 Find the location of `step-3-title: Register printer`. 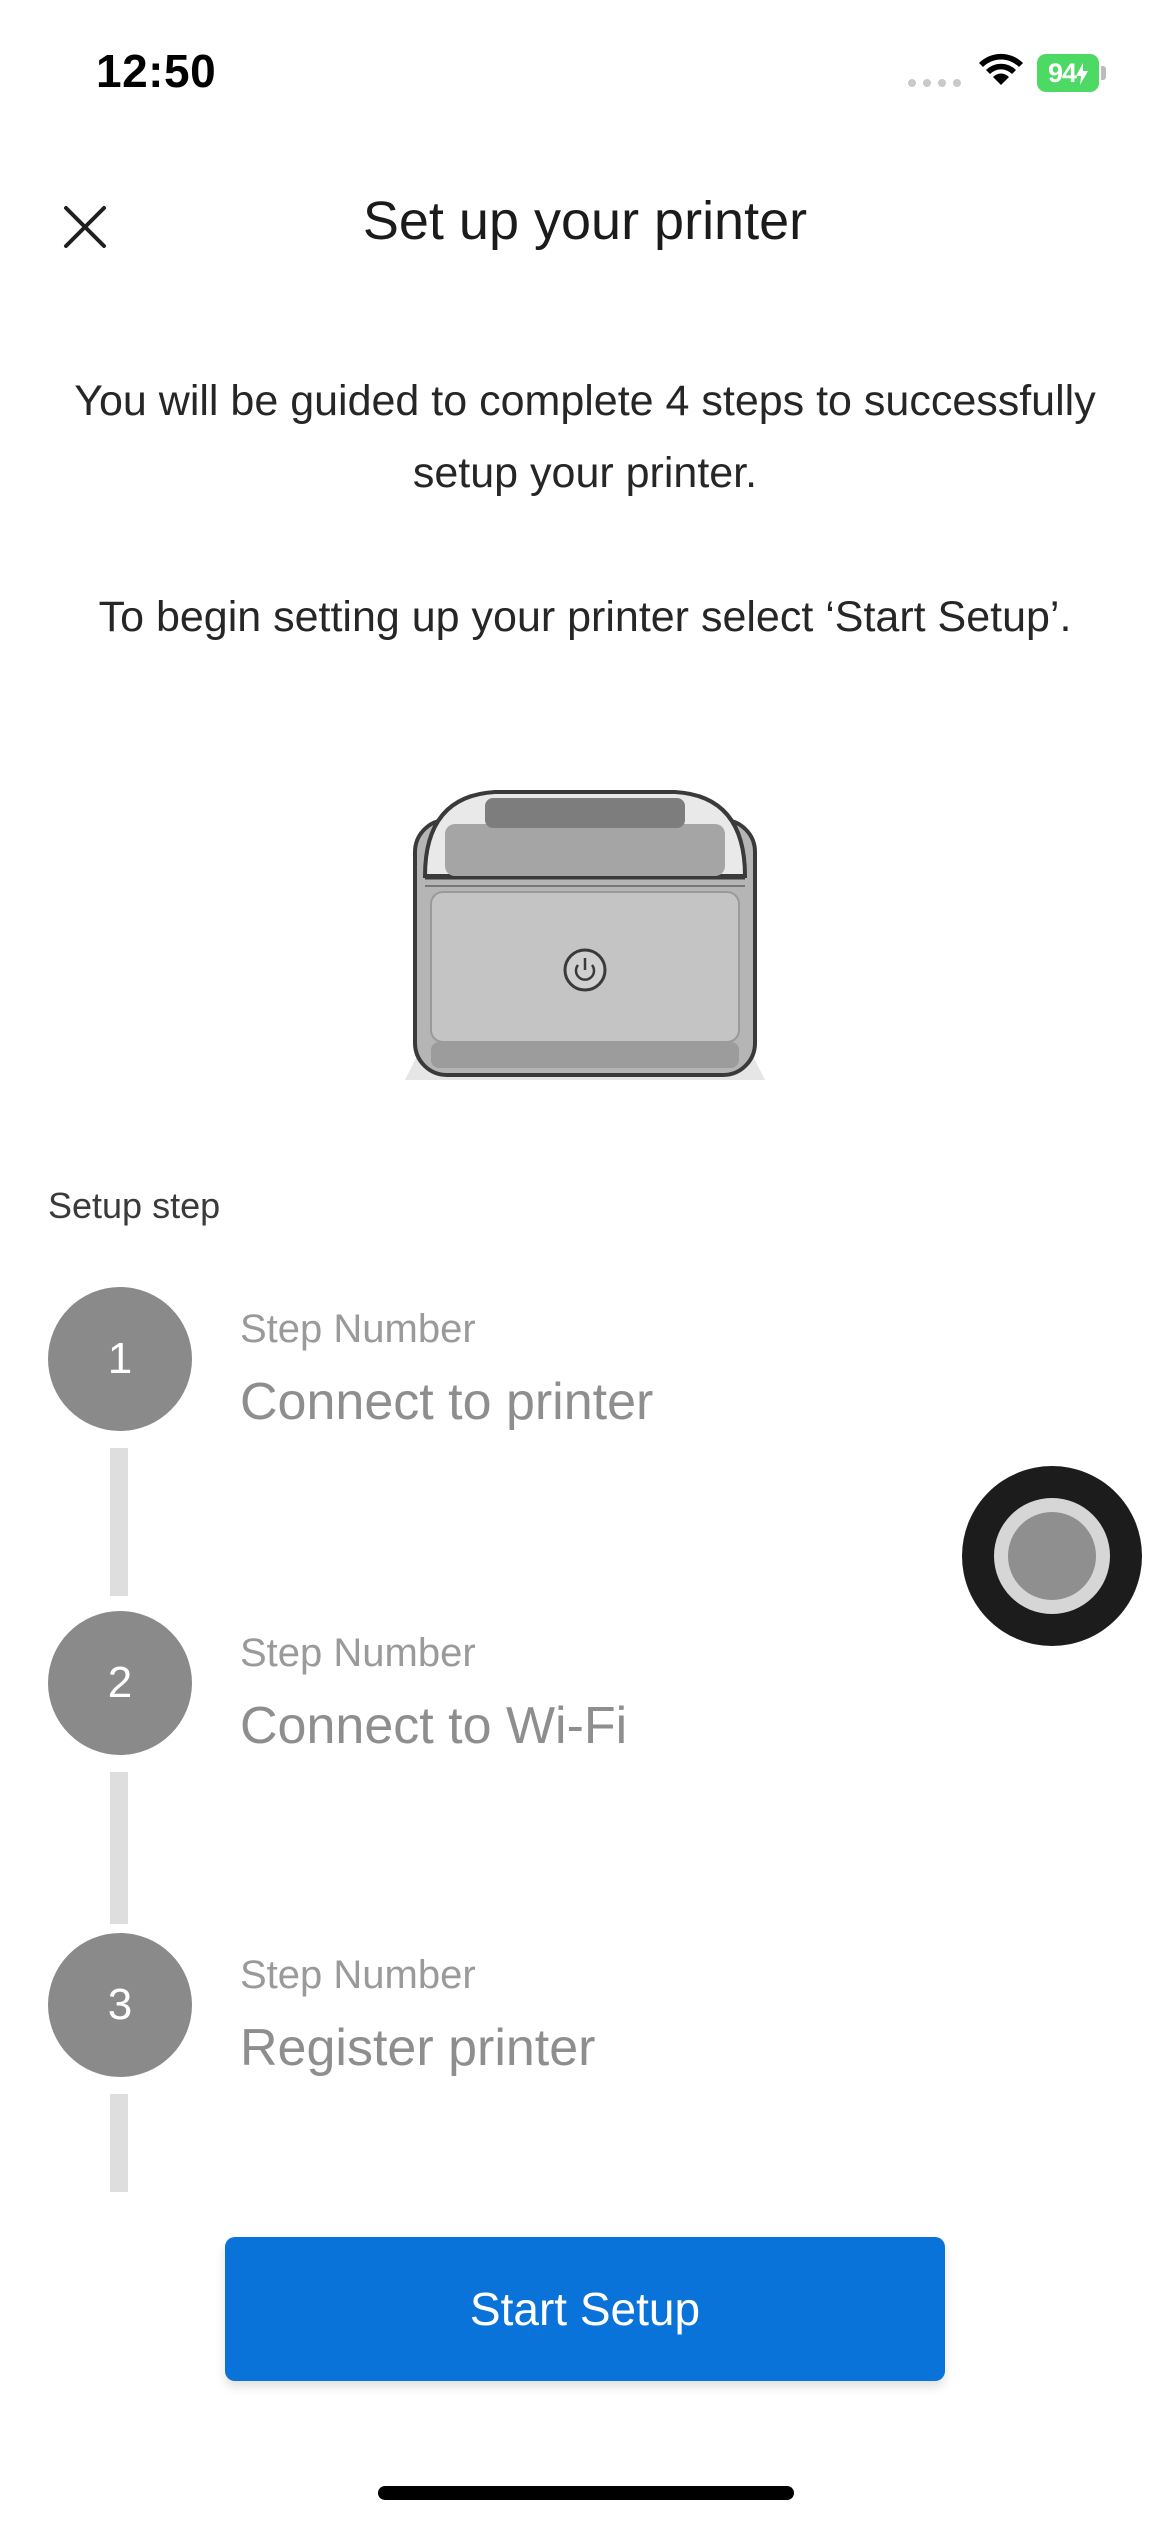

step-3-title: Register printer is located at coordinates (418, 2048).